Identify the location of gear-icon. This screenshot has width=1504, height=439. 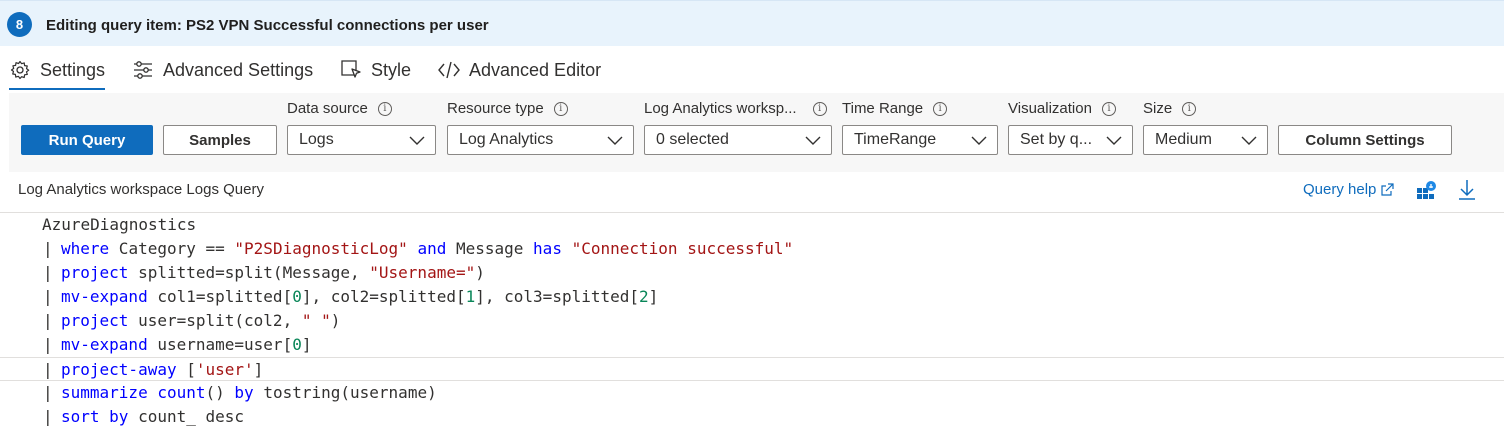
(20, 70).